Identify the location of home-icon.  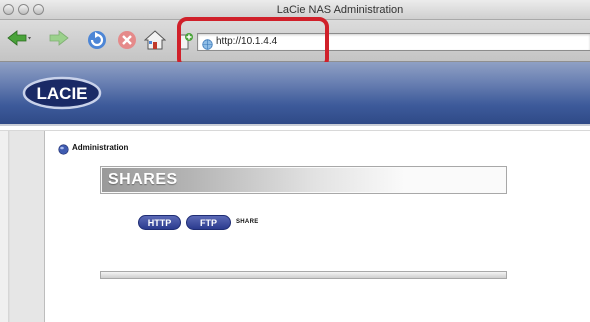
(155, 42).